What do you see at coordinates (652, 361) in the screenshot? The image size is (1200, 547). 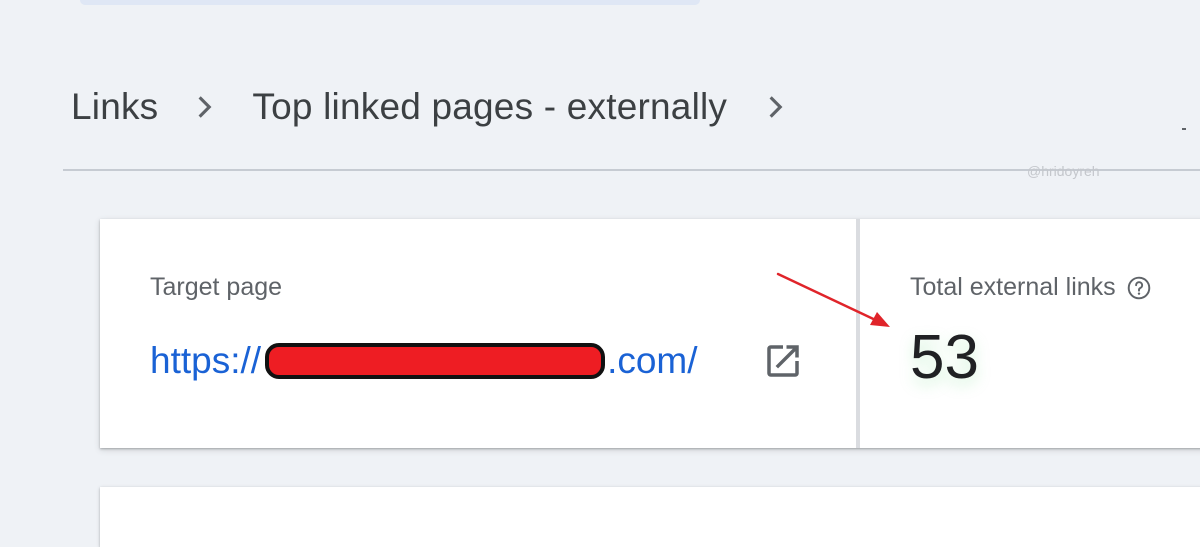 I see `url-suffix: .com/` at bounding box center [652, 361].